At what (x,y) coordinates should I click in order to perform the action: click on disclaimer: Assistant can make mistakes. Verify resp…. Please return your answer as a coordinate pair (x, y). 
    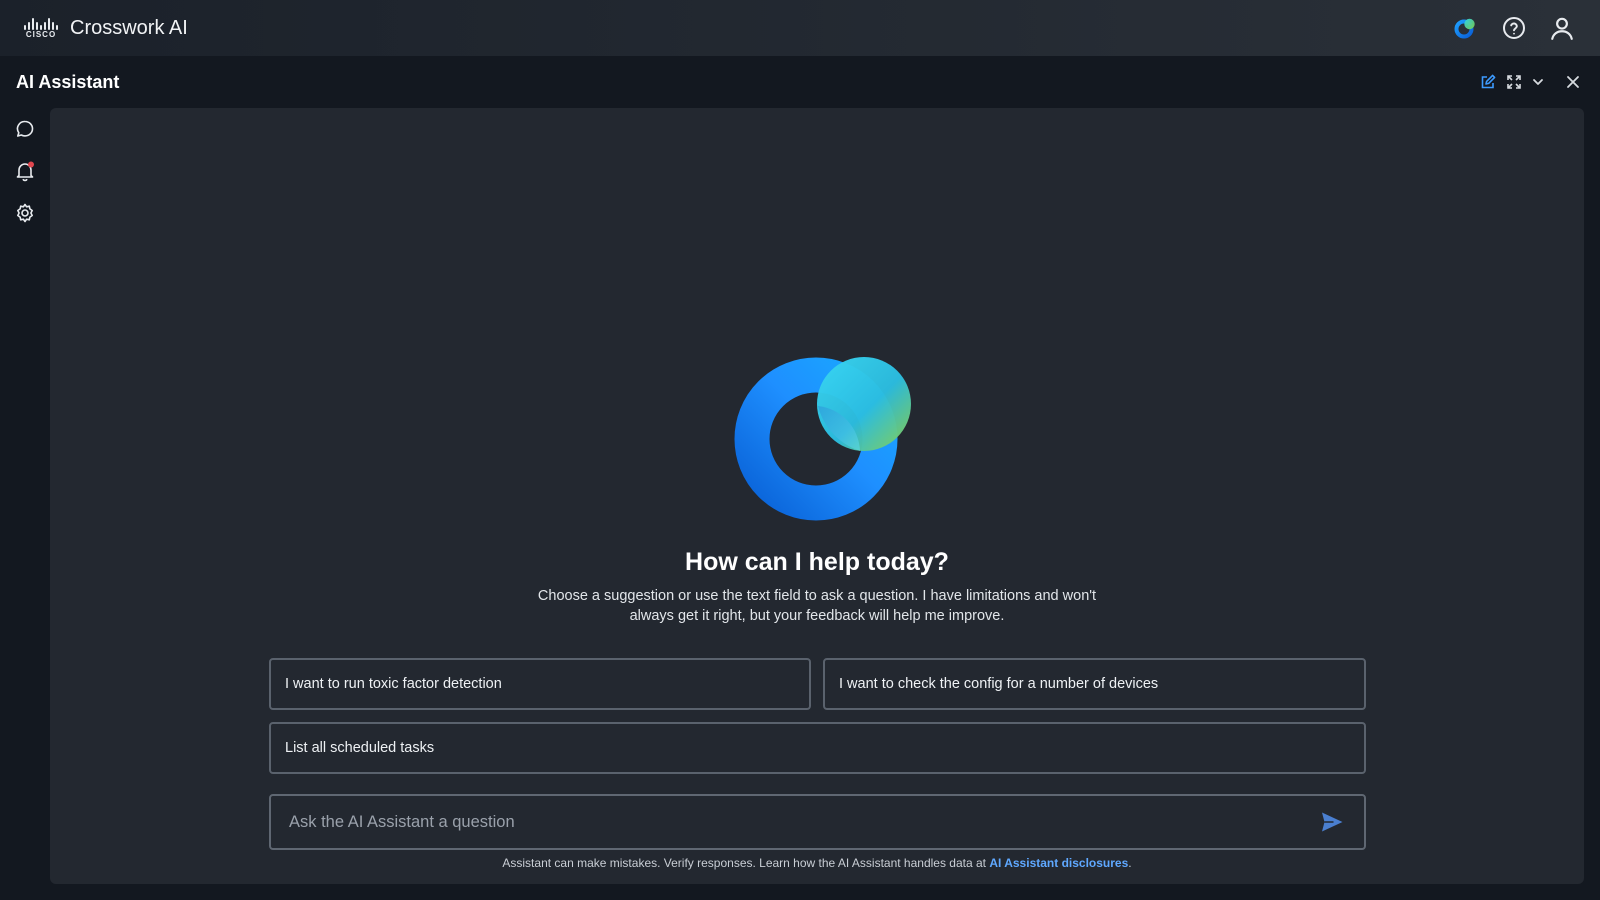
    Looking at the image, I should click on (817, 863).